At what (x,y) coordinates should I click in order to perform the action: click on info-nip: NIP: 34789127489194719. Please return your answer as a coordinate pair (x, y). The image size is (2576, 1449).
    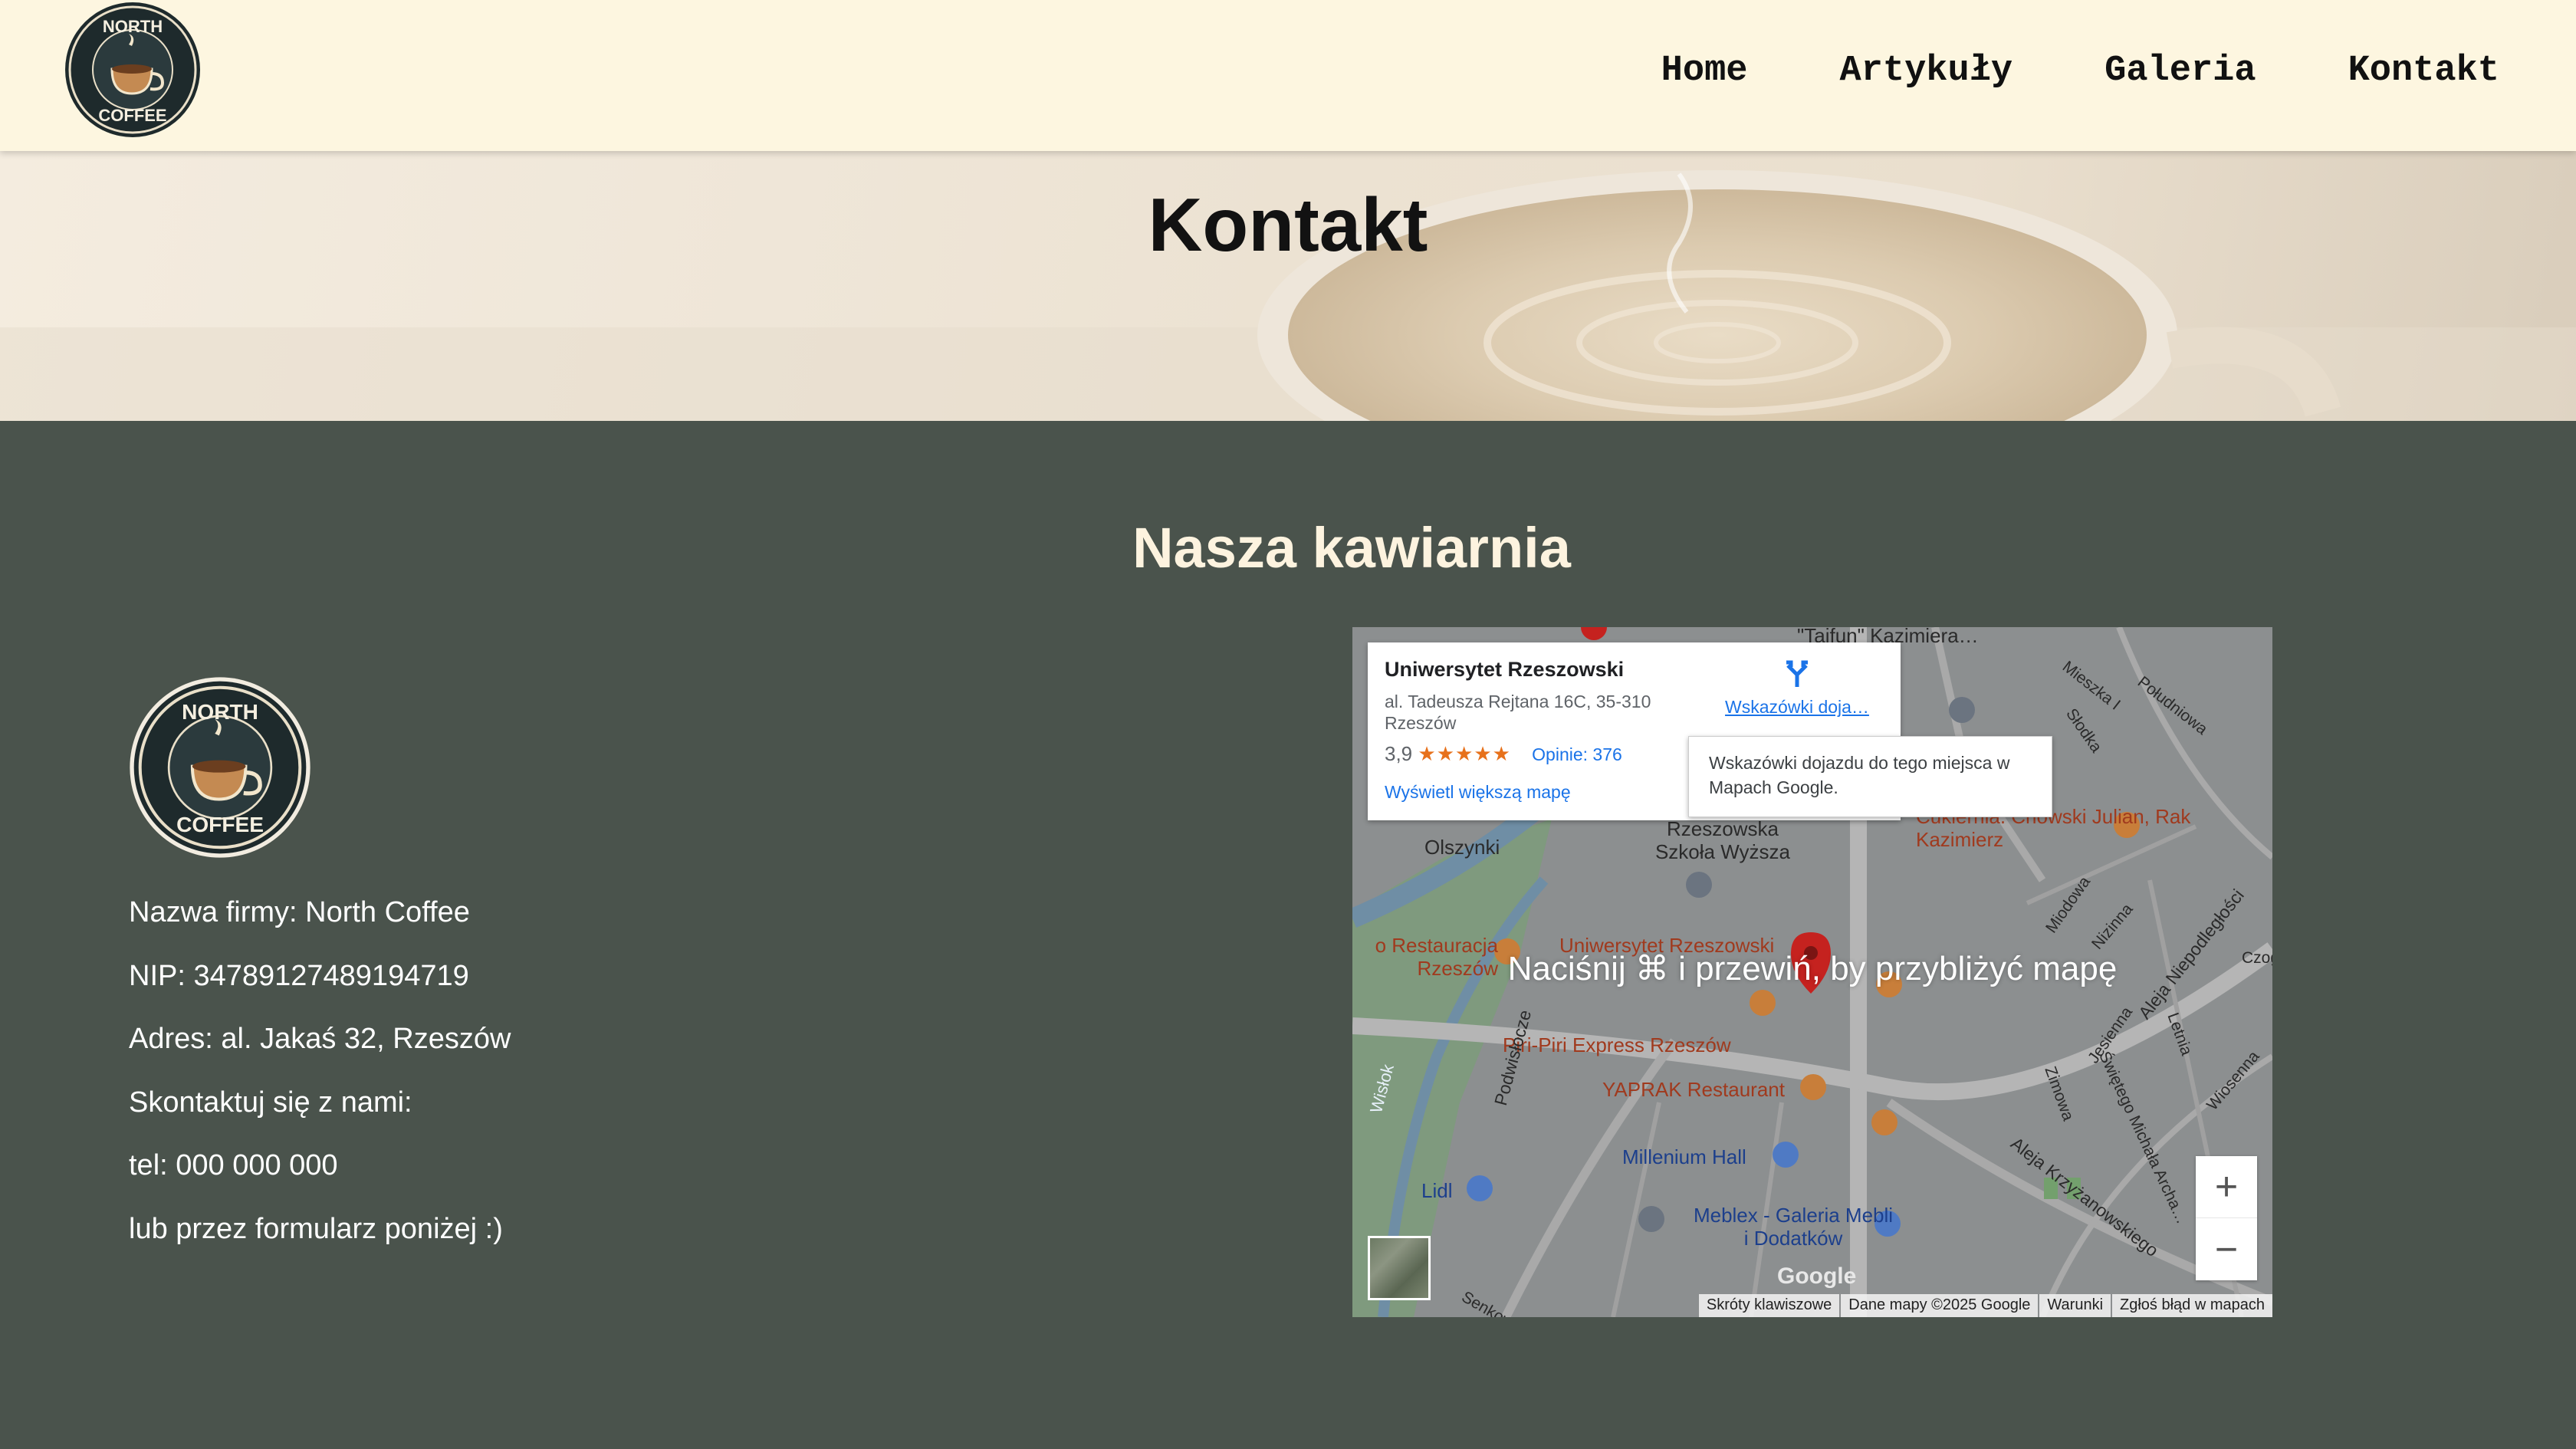
    Looking at the image, I should click on (299, 975).